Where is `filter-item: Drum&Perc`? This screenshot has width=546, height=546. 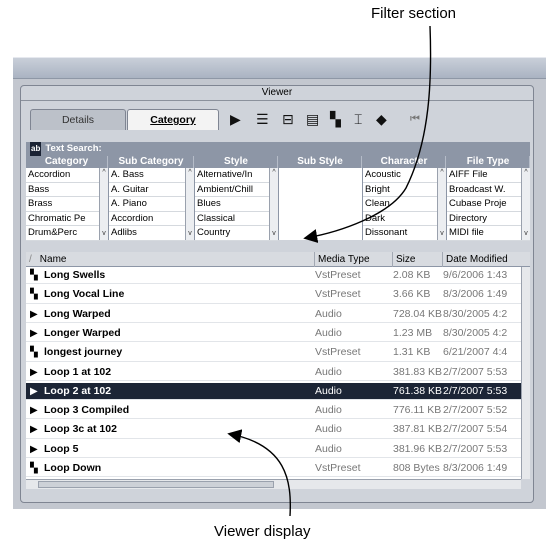
filter-item: Drum&Perc is located at coordinates (67, 233).